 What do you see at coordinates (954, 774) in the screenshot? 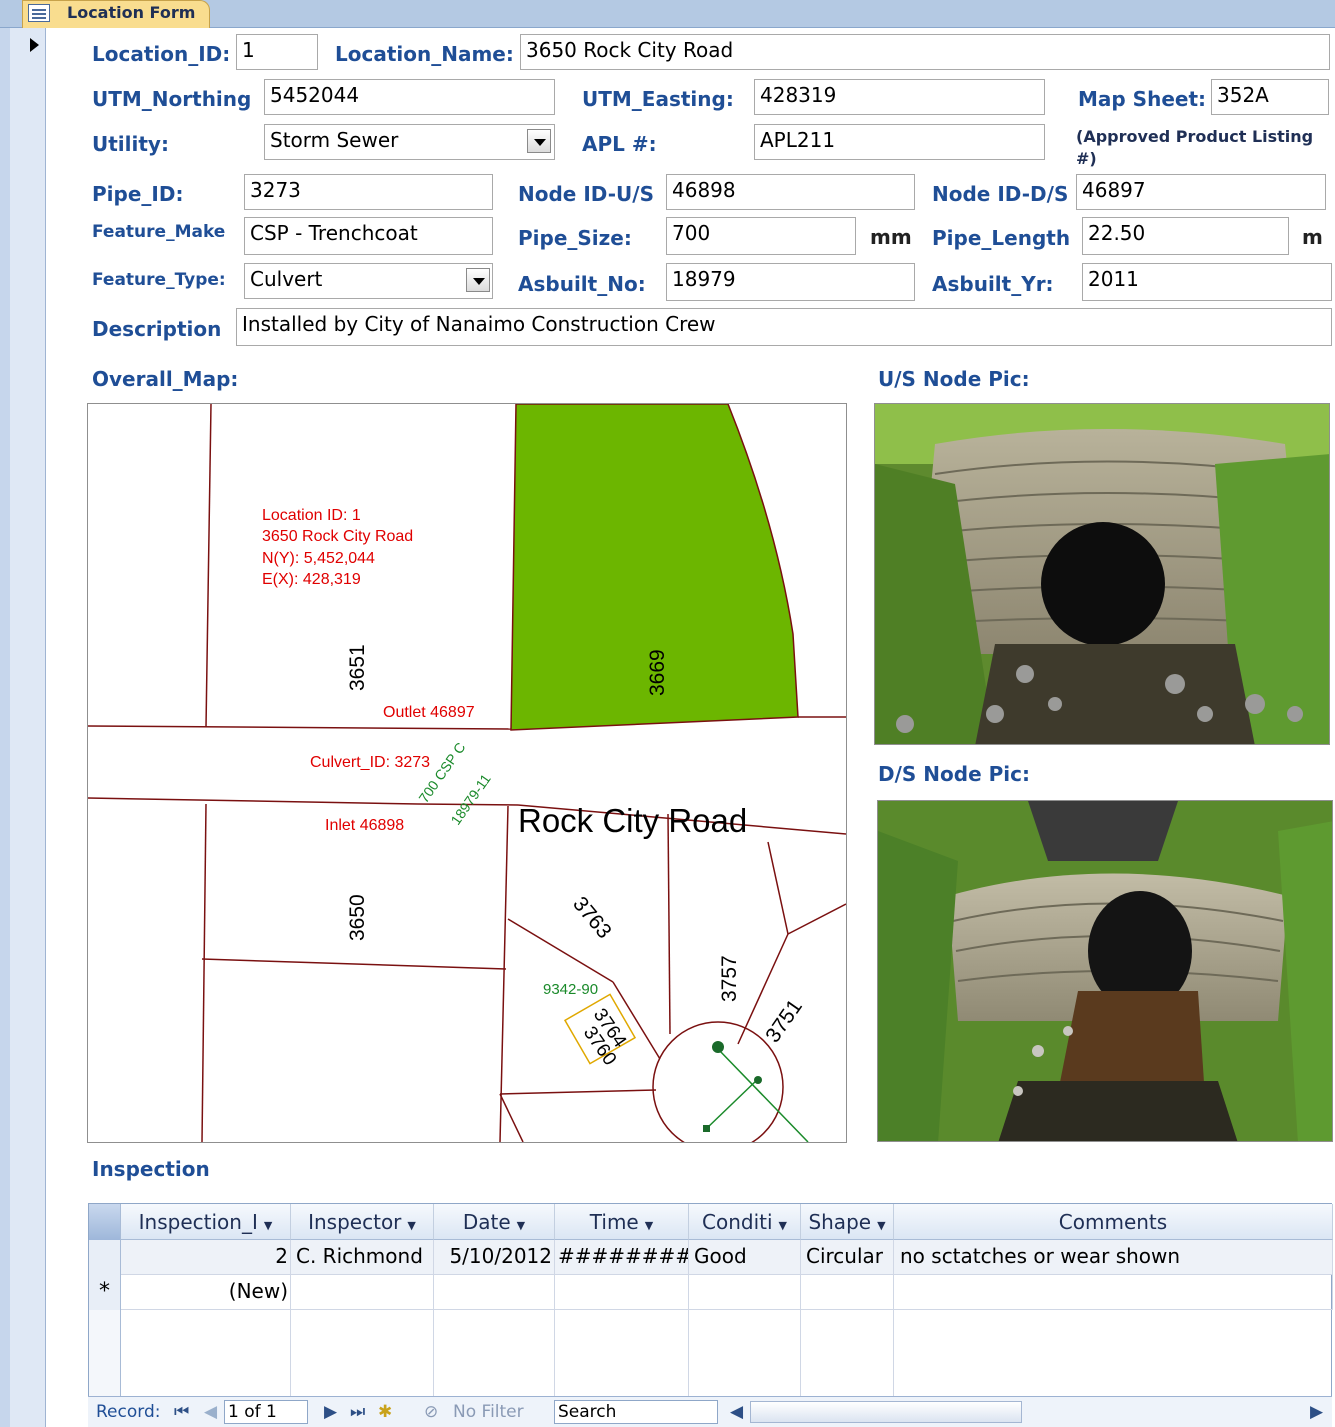
I see `ds-node-pic-label: D/S Node Pic:` at bounding box center [954, 774].